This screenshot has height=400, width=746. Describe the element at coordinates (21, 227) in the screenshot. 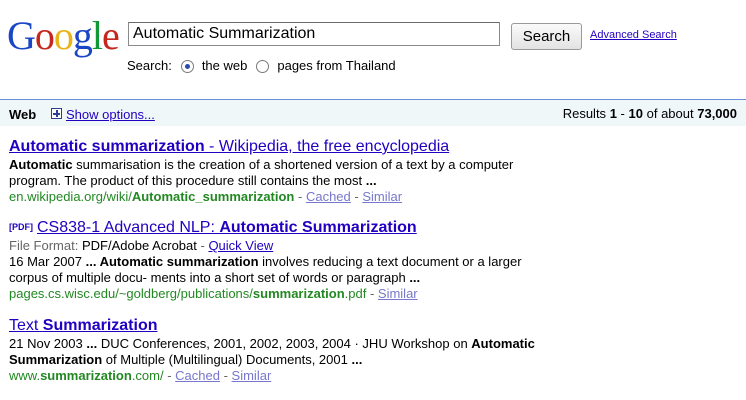

I see `pdf-tag: [PDF]` at that location.